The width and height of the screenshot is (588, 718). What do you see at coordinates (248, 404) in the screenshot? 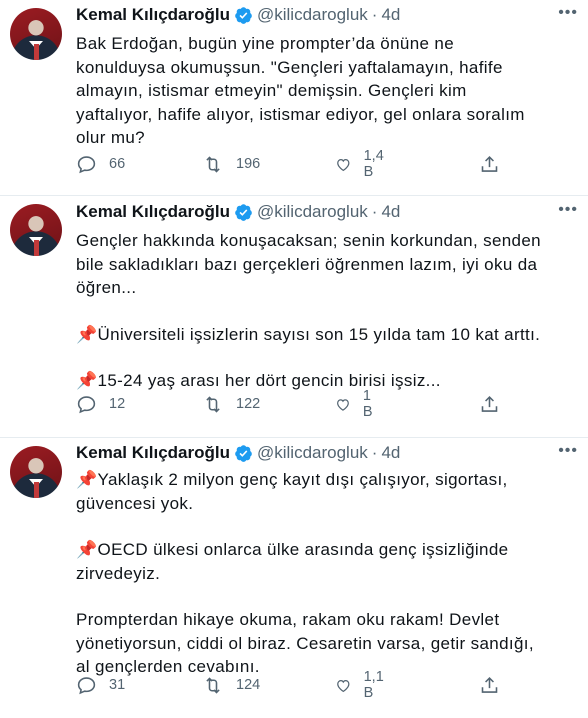
I see `retweet-count: 122` at bounding box center [248, 404].